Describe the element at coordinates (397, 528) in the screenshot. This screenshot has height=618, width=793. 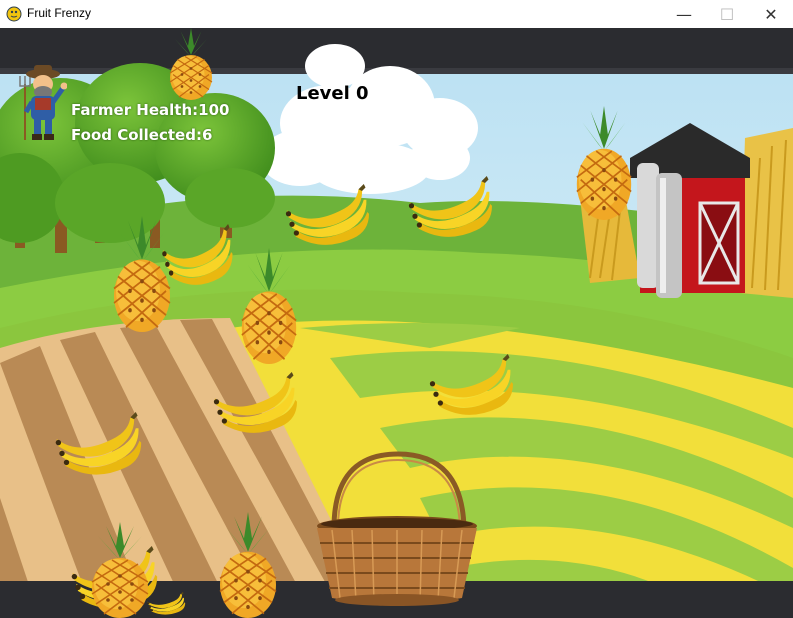
I see `basket-player` at that location.